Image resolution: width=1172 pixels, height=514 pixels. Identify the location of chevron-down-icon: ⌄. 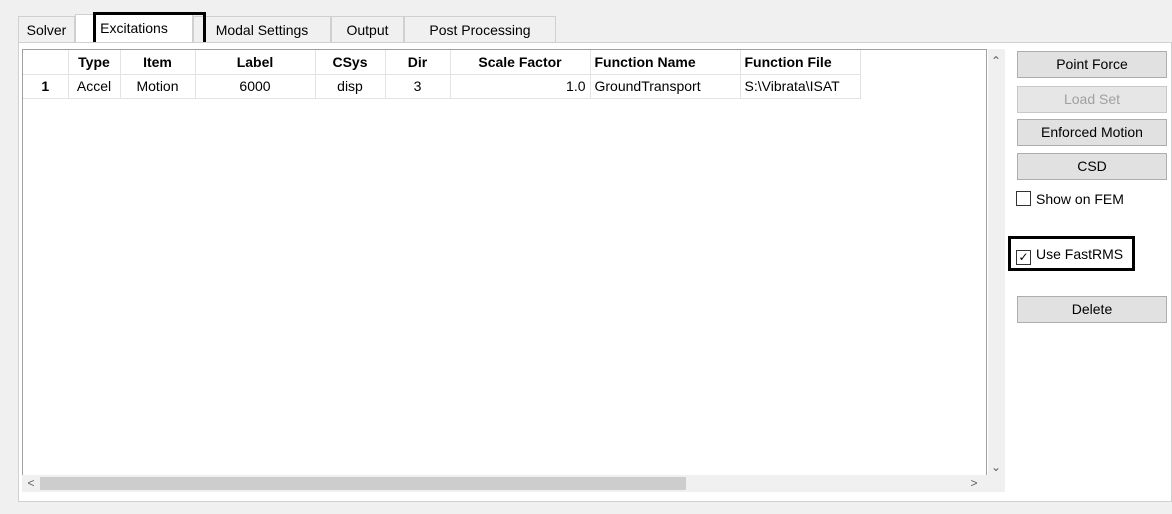
(996, 467).